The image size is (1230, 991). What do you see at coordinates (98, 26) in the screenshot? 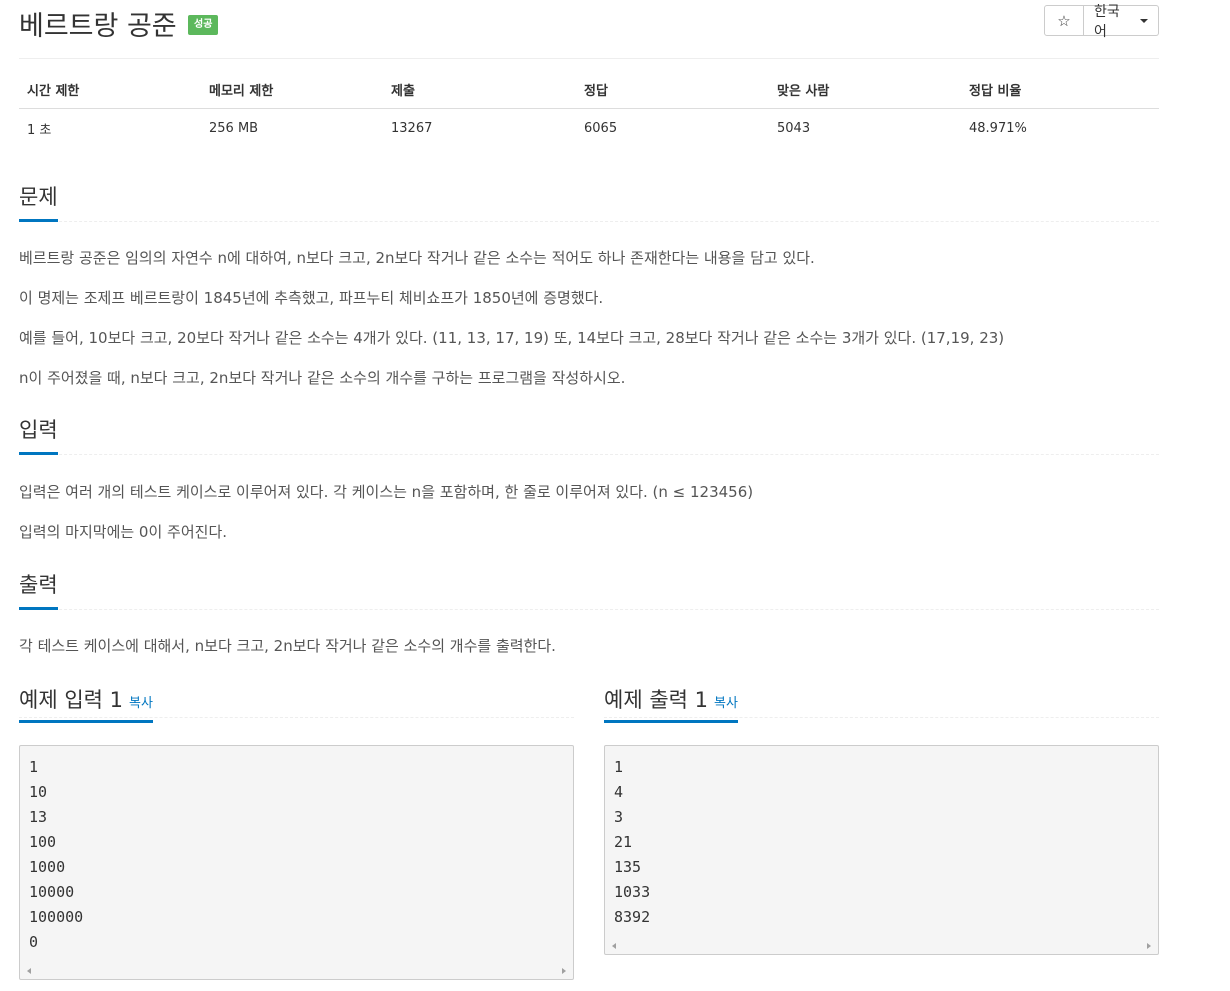
I see `page-title: 베르트랑 공준` at bounding box center [98, 26].